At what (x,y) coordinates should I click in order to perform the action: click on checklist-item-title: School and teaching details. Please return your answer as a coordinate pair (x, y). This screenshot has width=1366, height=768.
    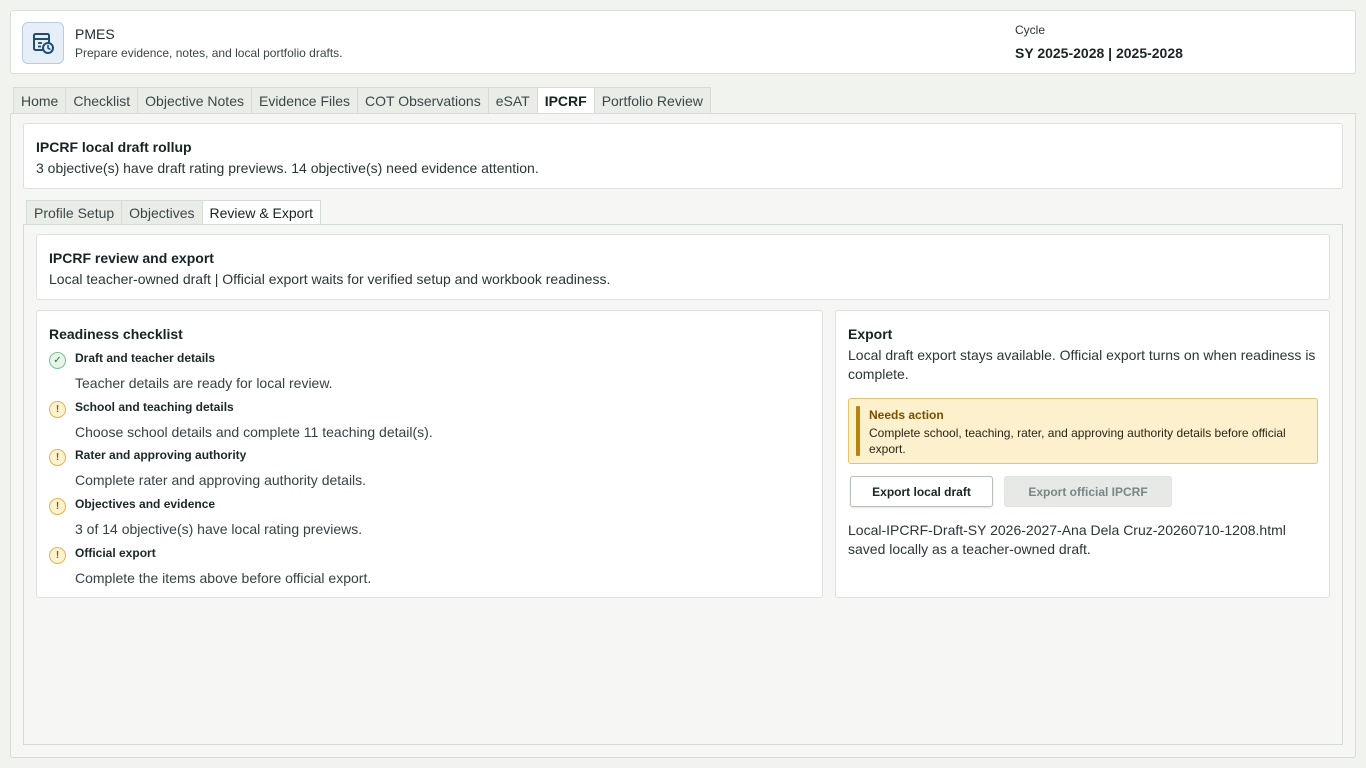
    Looking at the image, I should click on (154, 407).